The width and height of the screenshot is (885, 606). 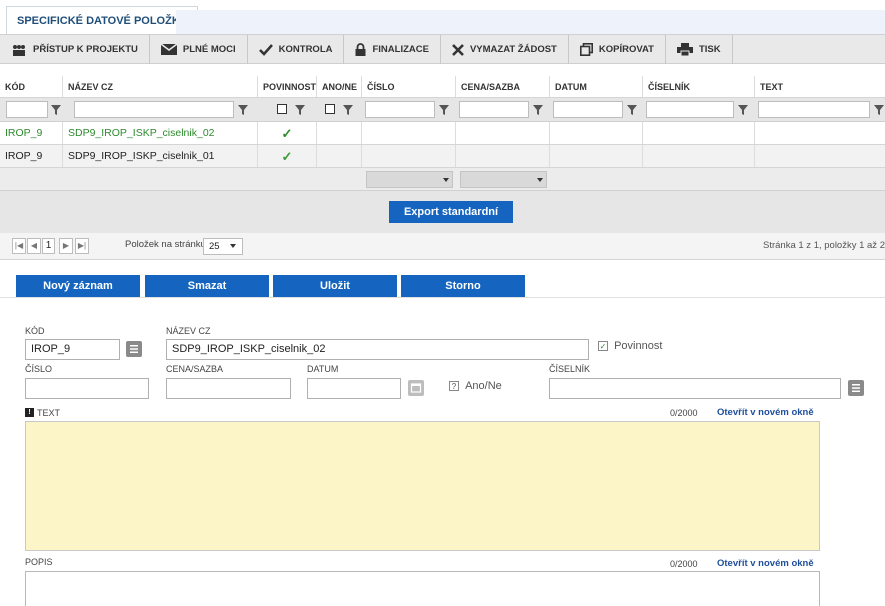 What do you see at coordinates (690, 109) in the screenshot?
I see `filter-ciselnik-input` at bounding box center [690, 109].